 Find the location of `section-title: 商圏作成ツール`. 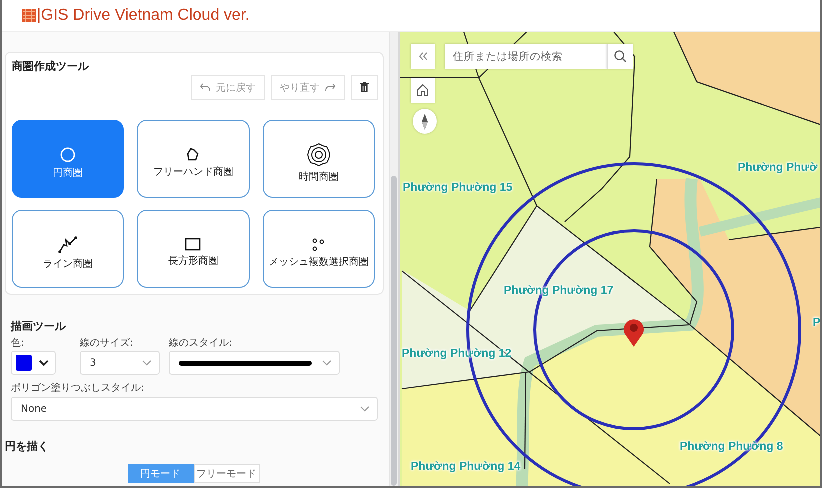

section-title: 商圏作成ツール is located at coordinates (50, 66).